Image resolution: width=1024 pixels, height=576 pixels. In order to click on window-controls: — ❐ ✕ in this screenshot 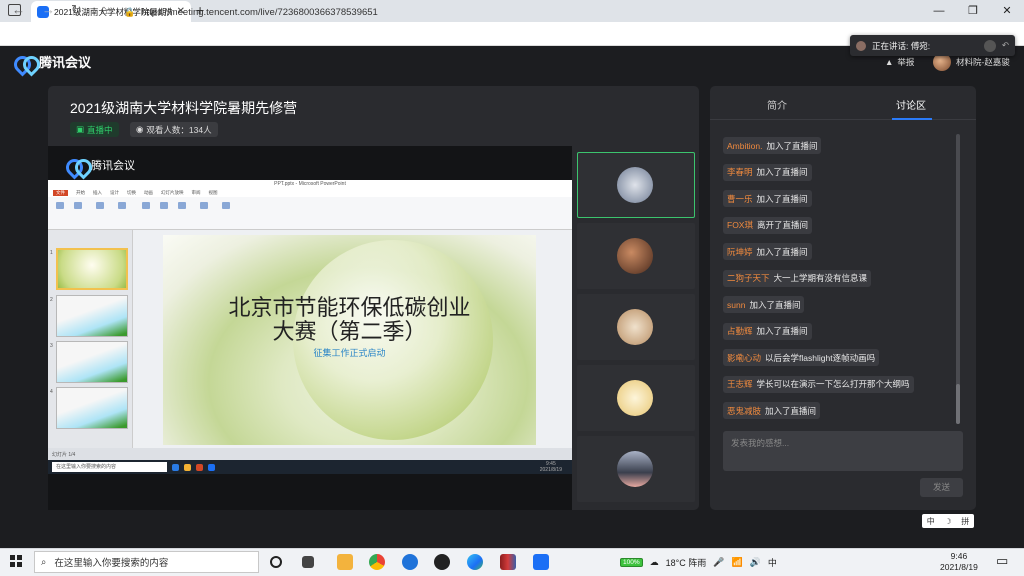, I will do `click(973, 11)`.